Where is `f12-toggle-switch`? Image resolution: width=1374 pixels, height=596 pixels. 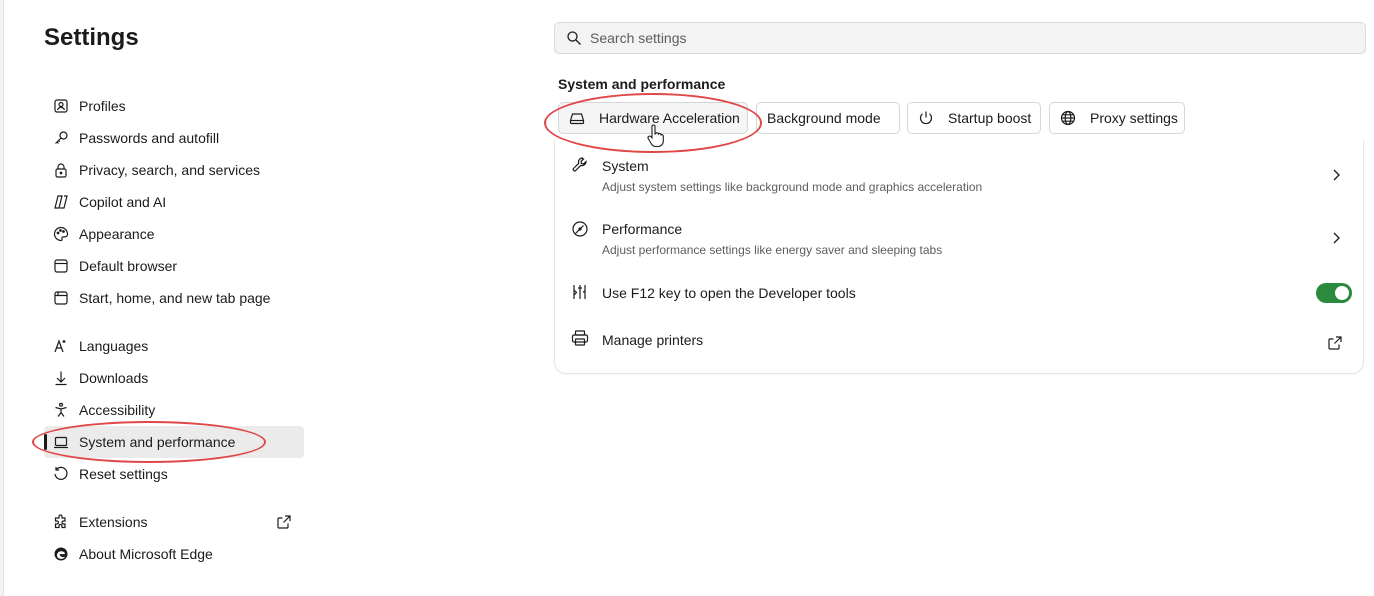 f12-toggle-switch is located at coordinates (1334, 293).